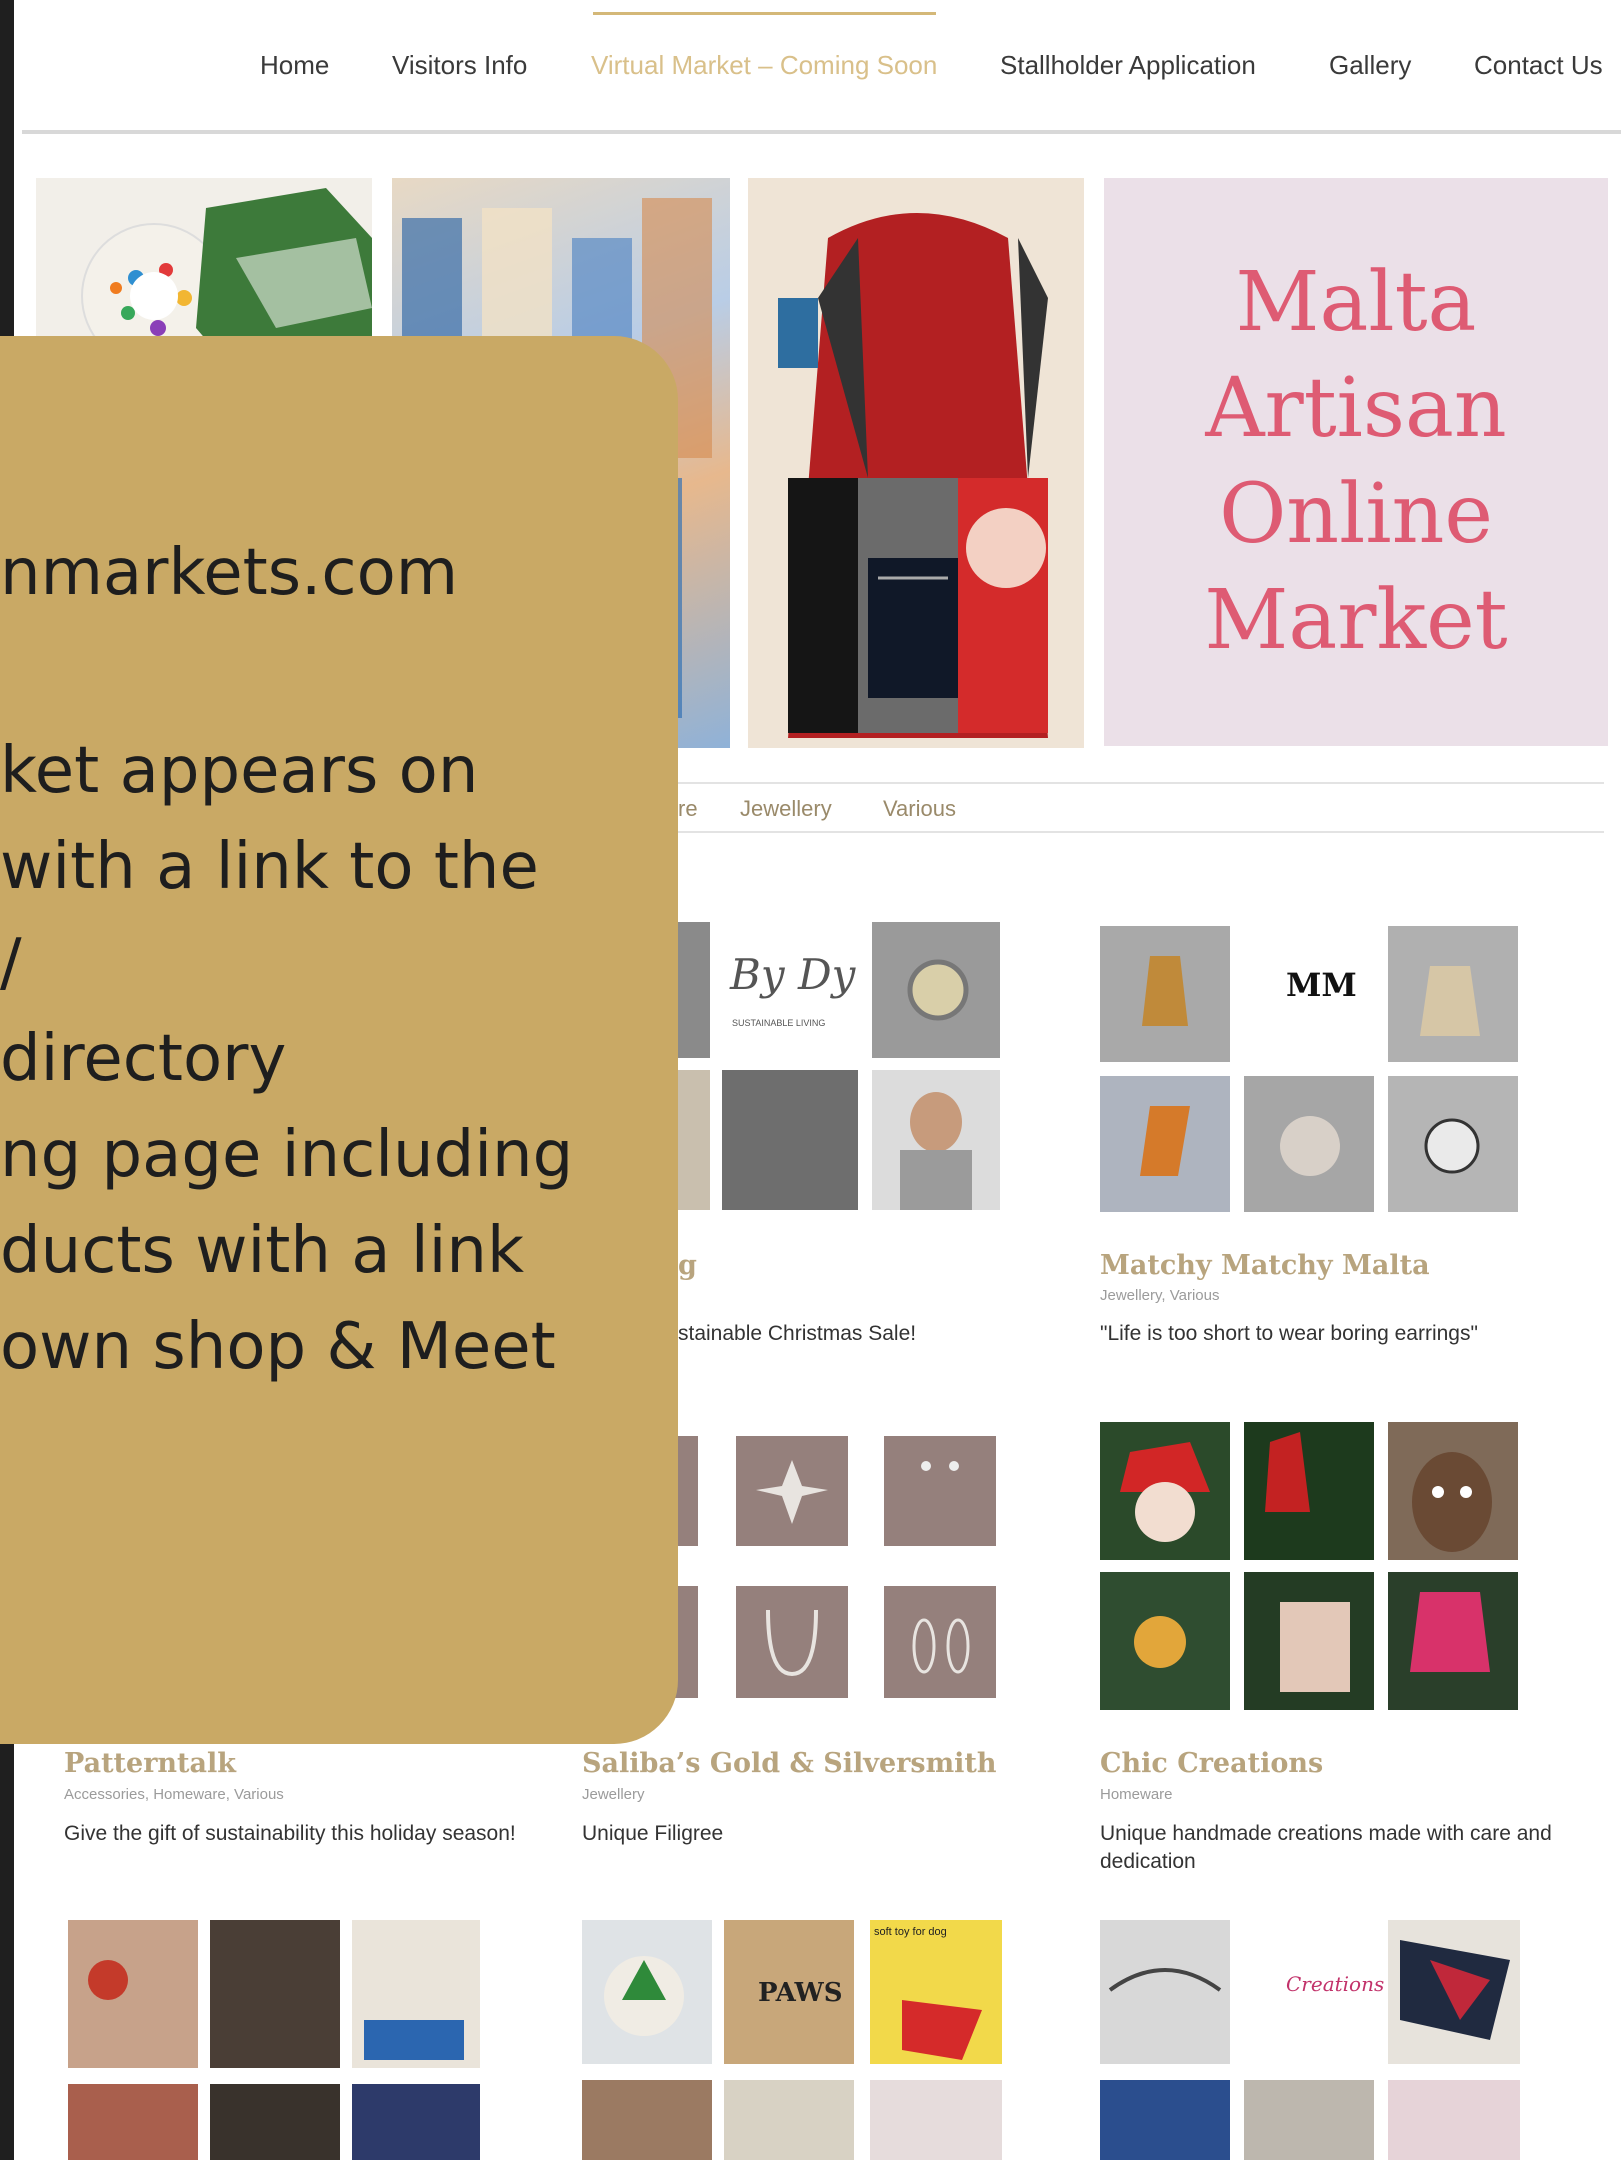 Image resolution: width=1621 pixels, height=2160 pixels. What do you see at coordinates (11, 963) in the screenshot?
I see `overlay-line-4: /` at bounding box center [11, 963].